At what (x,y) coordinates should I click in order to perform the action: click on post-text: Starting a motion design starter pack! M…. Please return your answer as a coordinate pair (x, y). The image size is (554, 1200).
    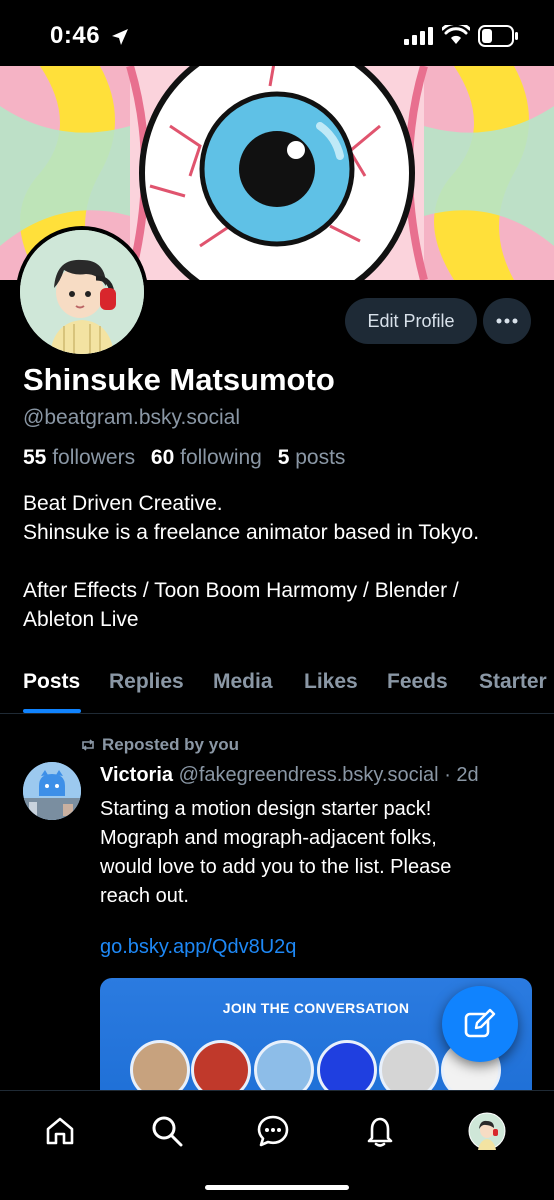
    Looking at the image, I should click on (276, 852).